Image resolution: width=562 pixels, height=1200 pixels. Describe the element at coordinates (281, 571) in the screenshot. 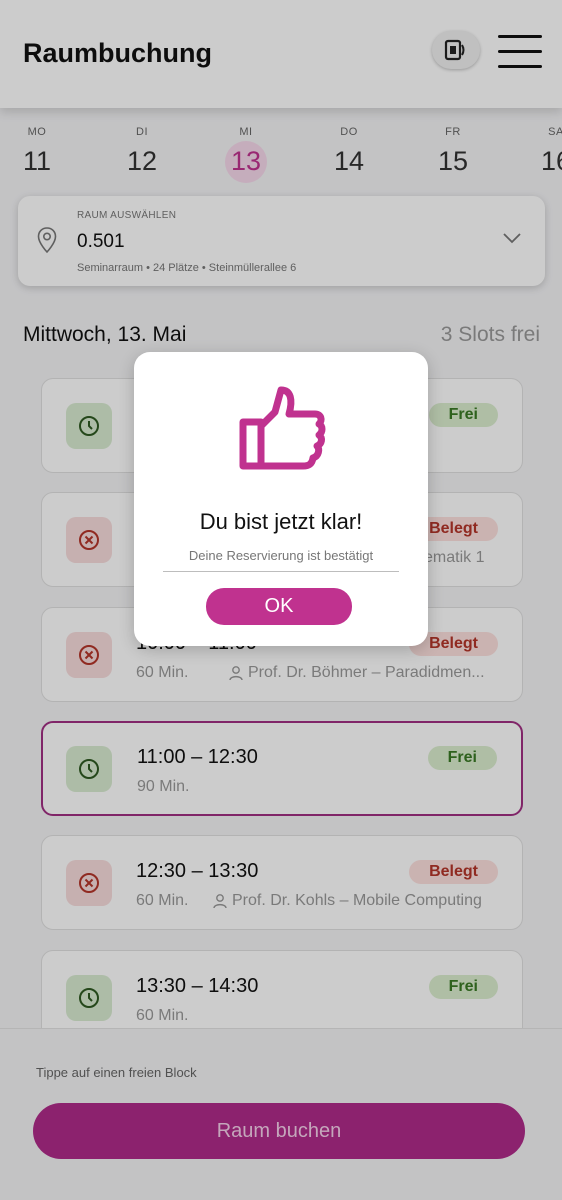

I see `divider` at that location.